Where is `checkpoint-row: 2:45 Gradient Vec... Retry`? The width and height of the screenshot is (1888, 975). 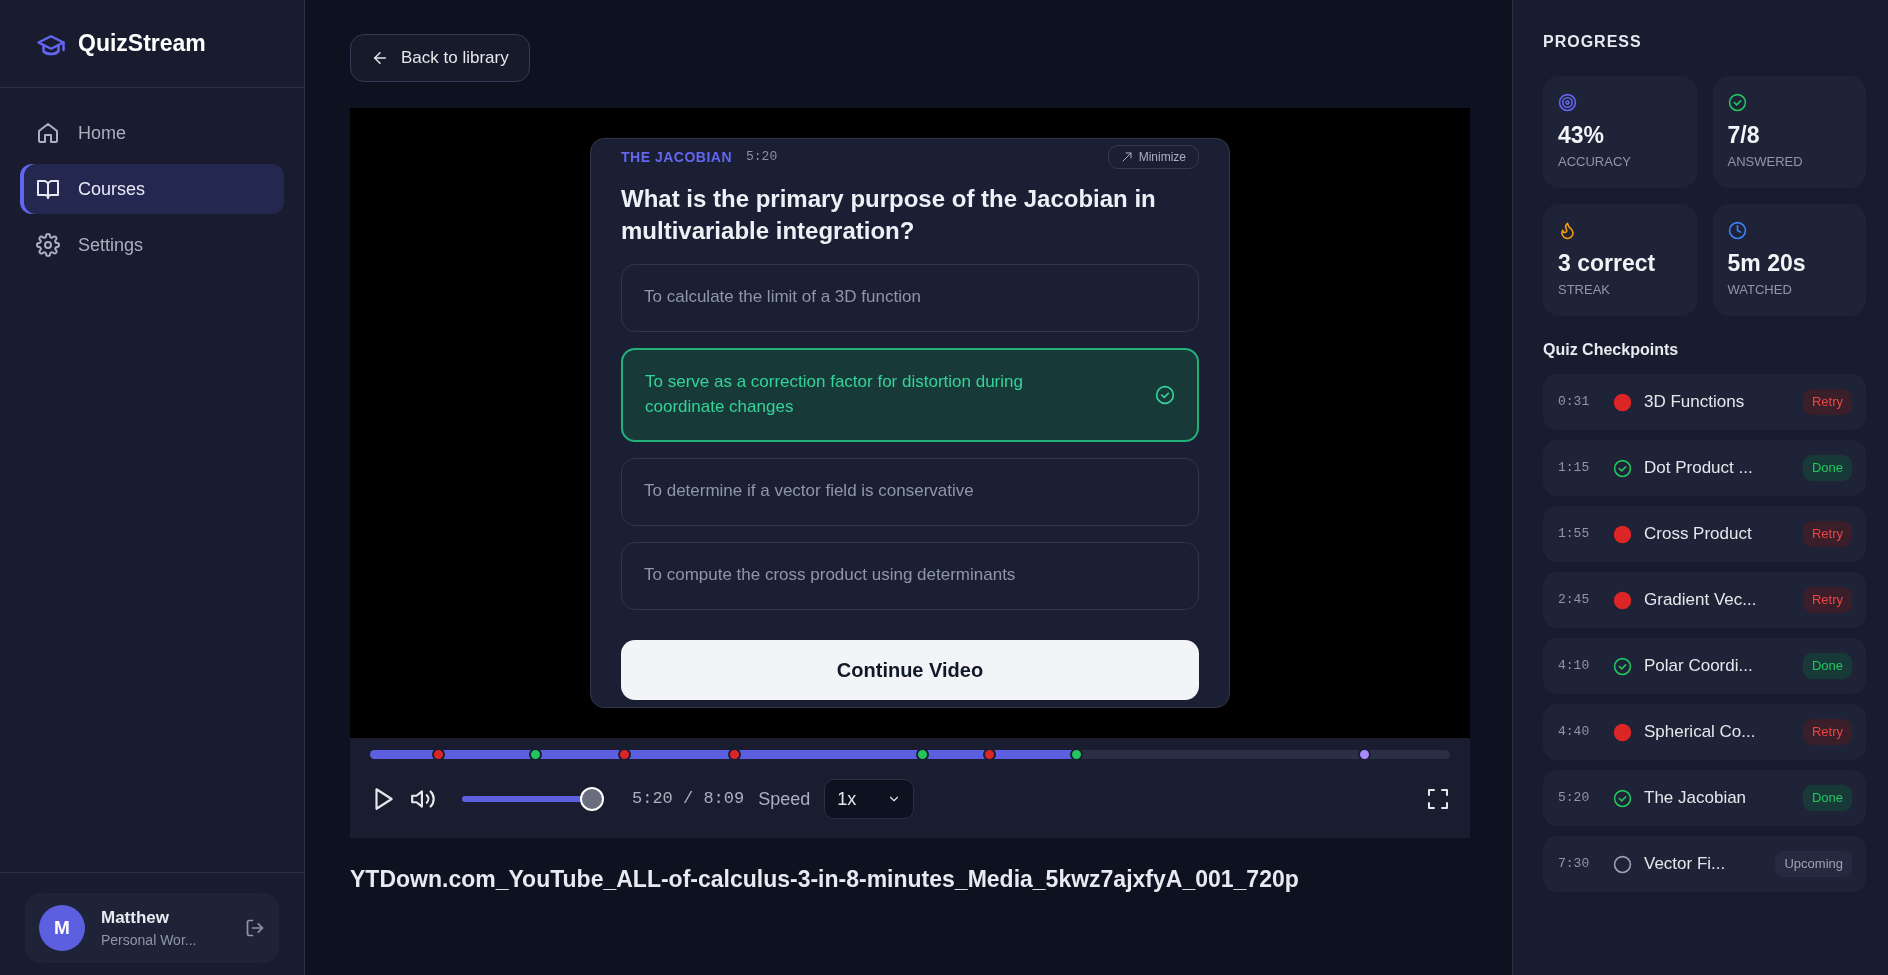 checkpoint-row: 2:45 Gradient Vec... Retry is located at coordinates (1704, 600).